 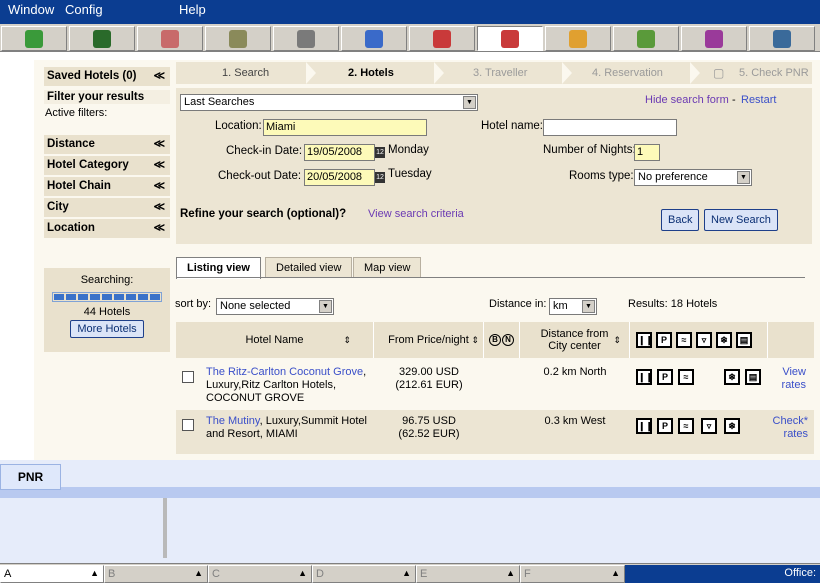 I want to click on status-cell-f: F ▲, so click(x=572, y=574).